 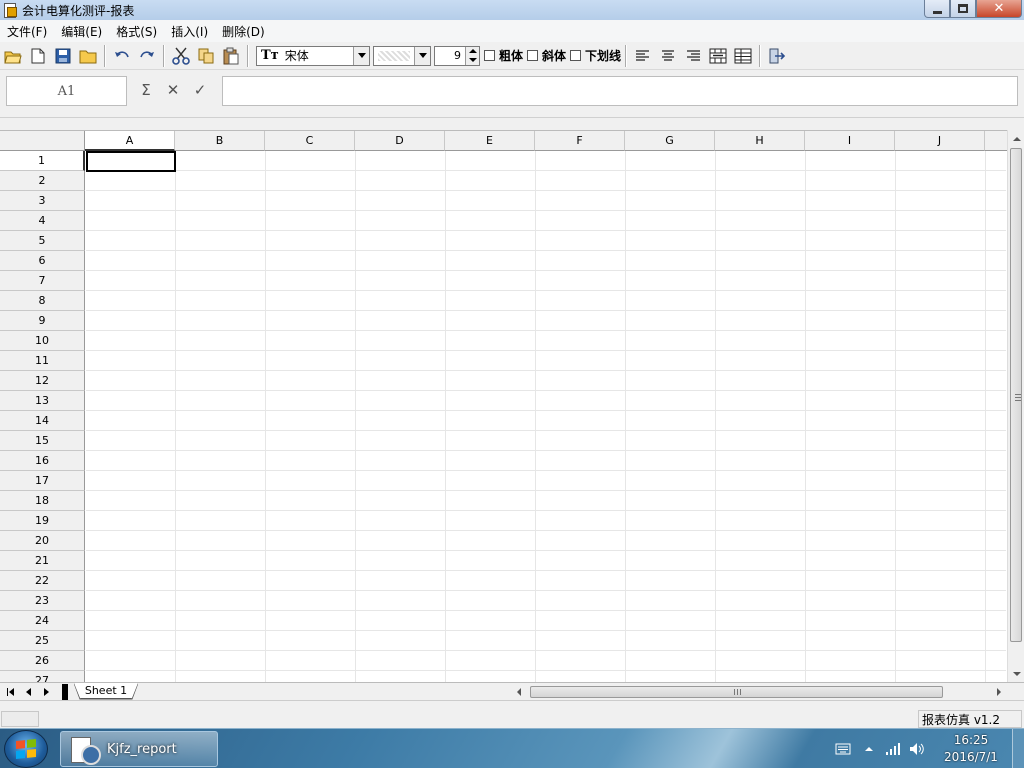 What do you see at coordinates (999, 692) in the screenshot?
I see `scroll-right-icon` at bounding box center [999, 692].